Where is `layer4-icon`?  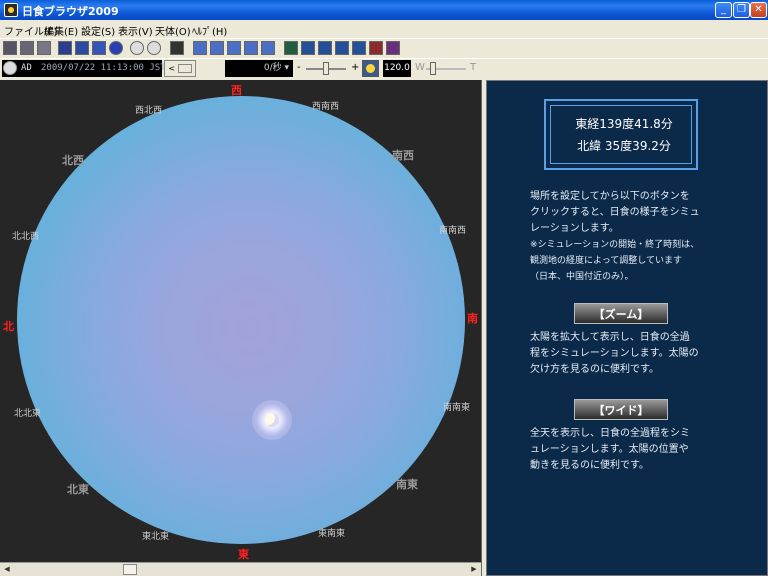 layer4-icon is located at coordinates (251, 48).